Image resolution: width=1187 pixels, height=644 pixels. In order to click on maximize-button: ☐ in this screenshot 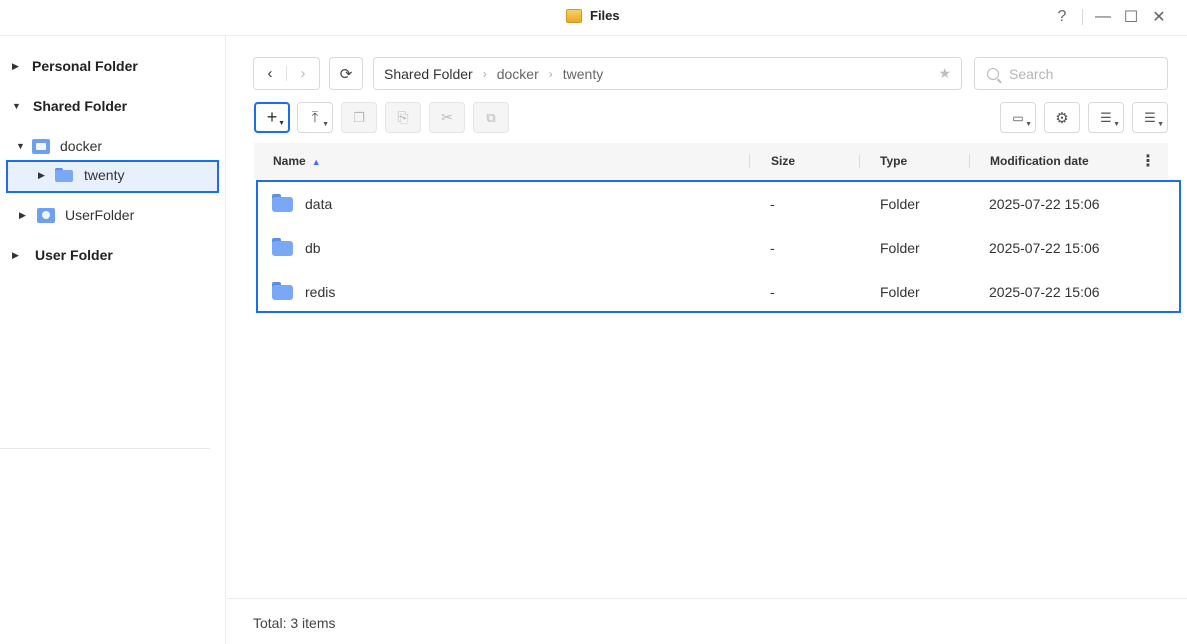, I will do `click(1131, 17)`.